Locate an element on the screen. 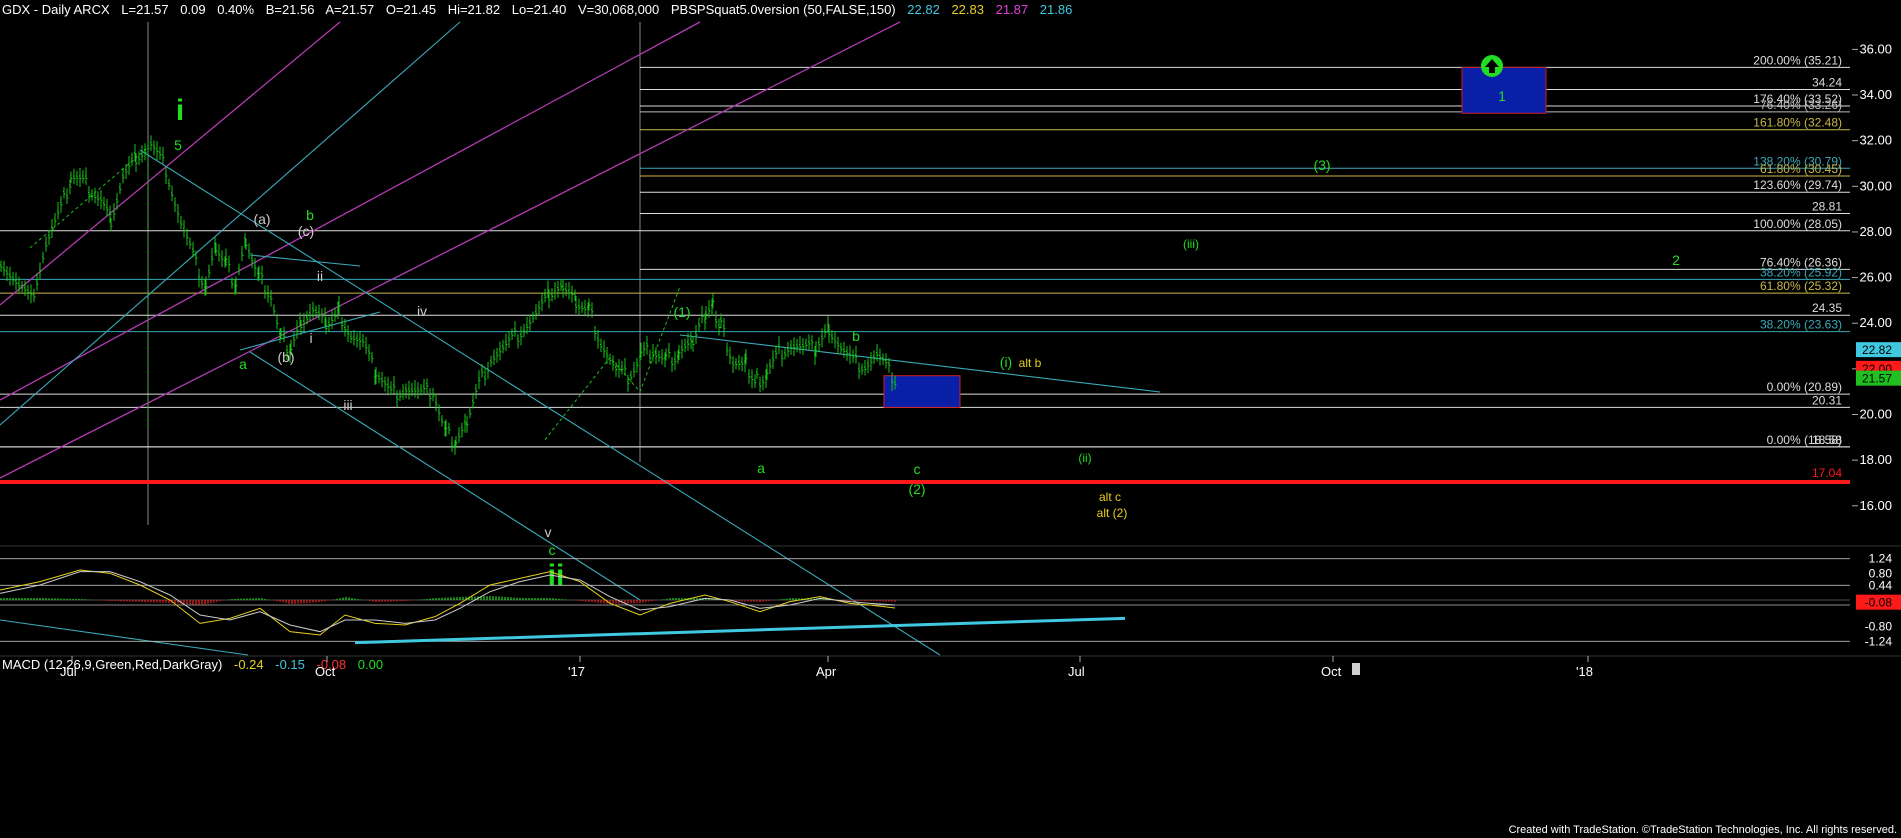 The width and height of the screenshot is (1901, 838). fib-level-label: 161.80% (32.48) is located at coordinates (1797, 123).